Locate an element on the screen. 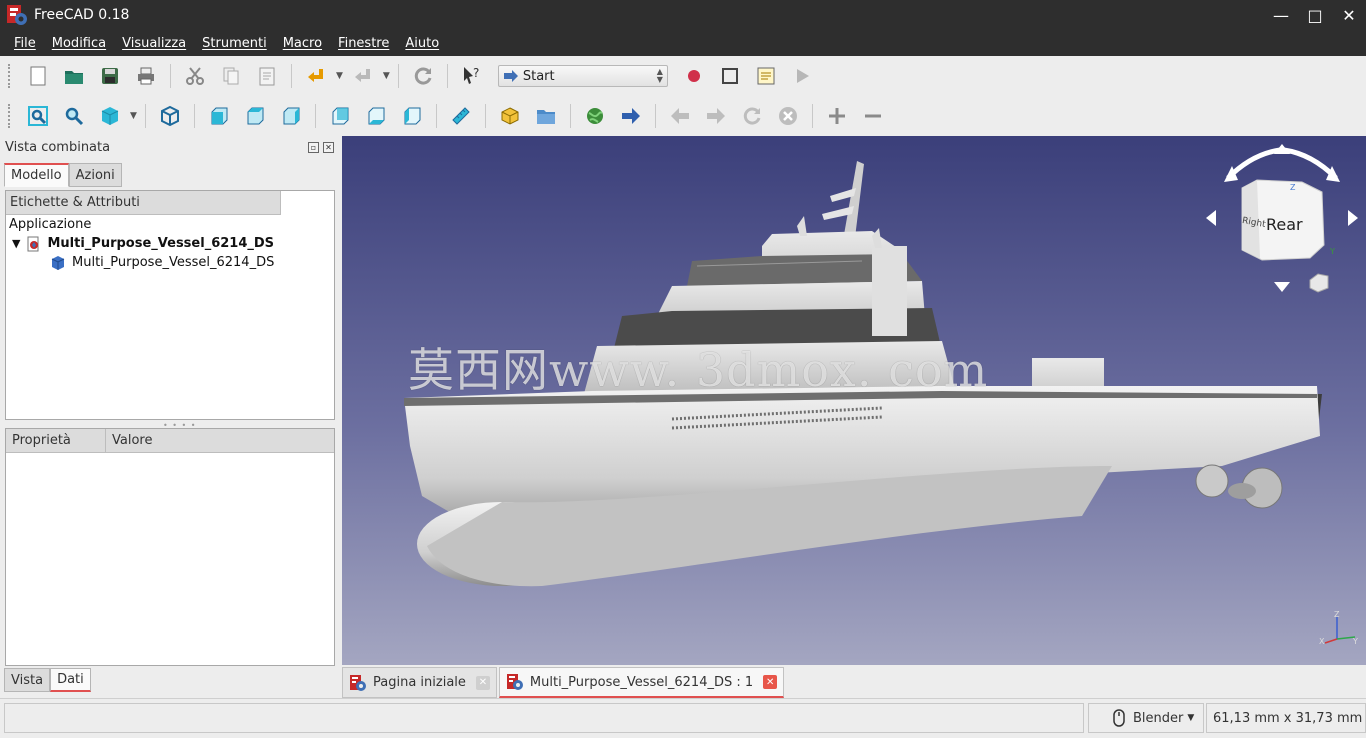 The height and width of the screenshot is (738, 1366). execute-macro-button is located at coordinates (802, 76).